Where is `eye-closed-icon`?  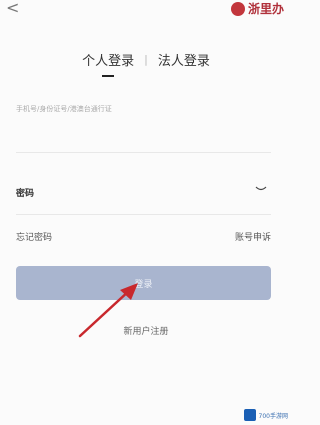 eye-closed-icon is located at coordinates (261, 189).